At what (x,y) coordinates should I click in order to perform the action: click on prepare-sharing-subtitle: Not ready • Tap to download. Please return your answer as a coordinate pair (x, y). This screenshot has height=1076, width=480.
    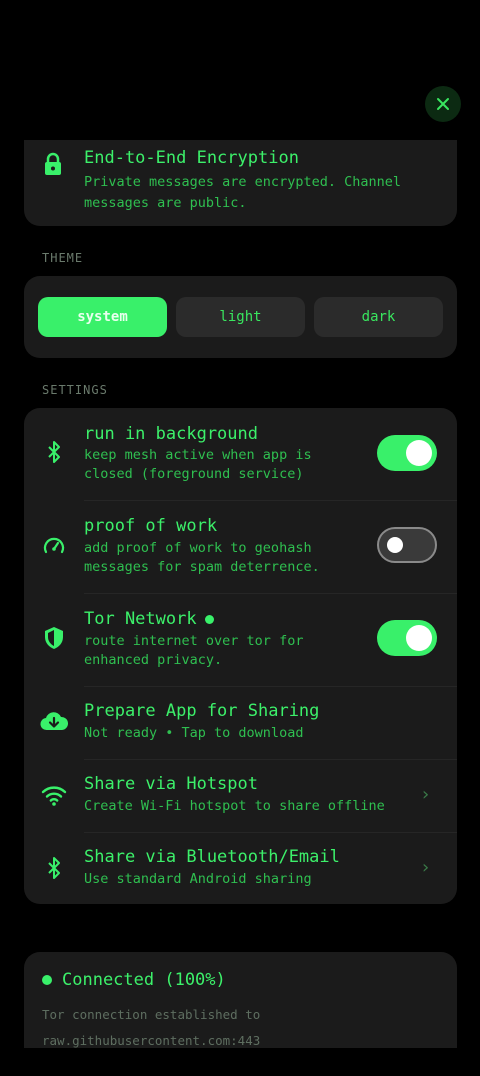
    Looking at the image, I should click on (194, 733).